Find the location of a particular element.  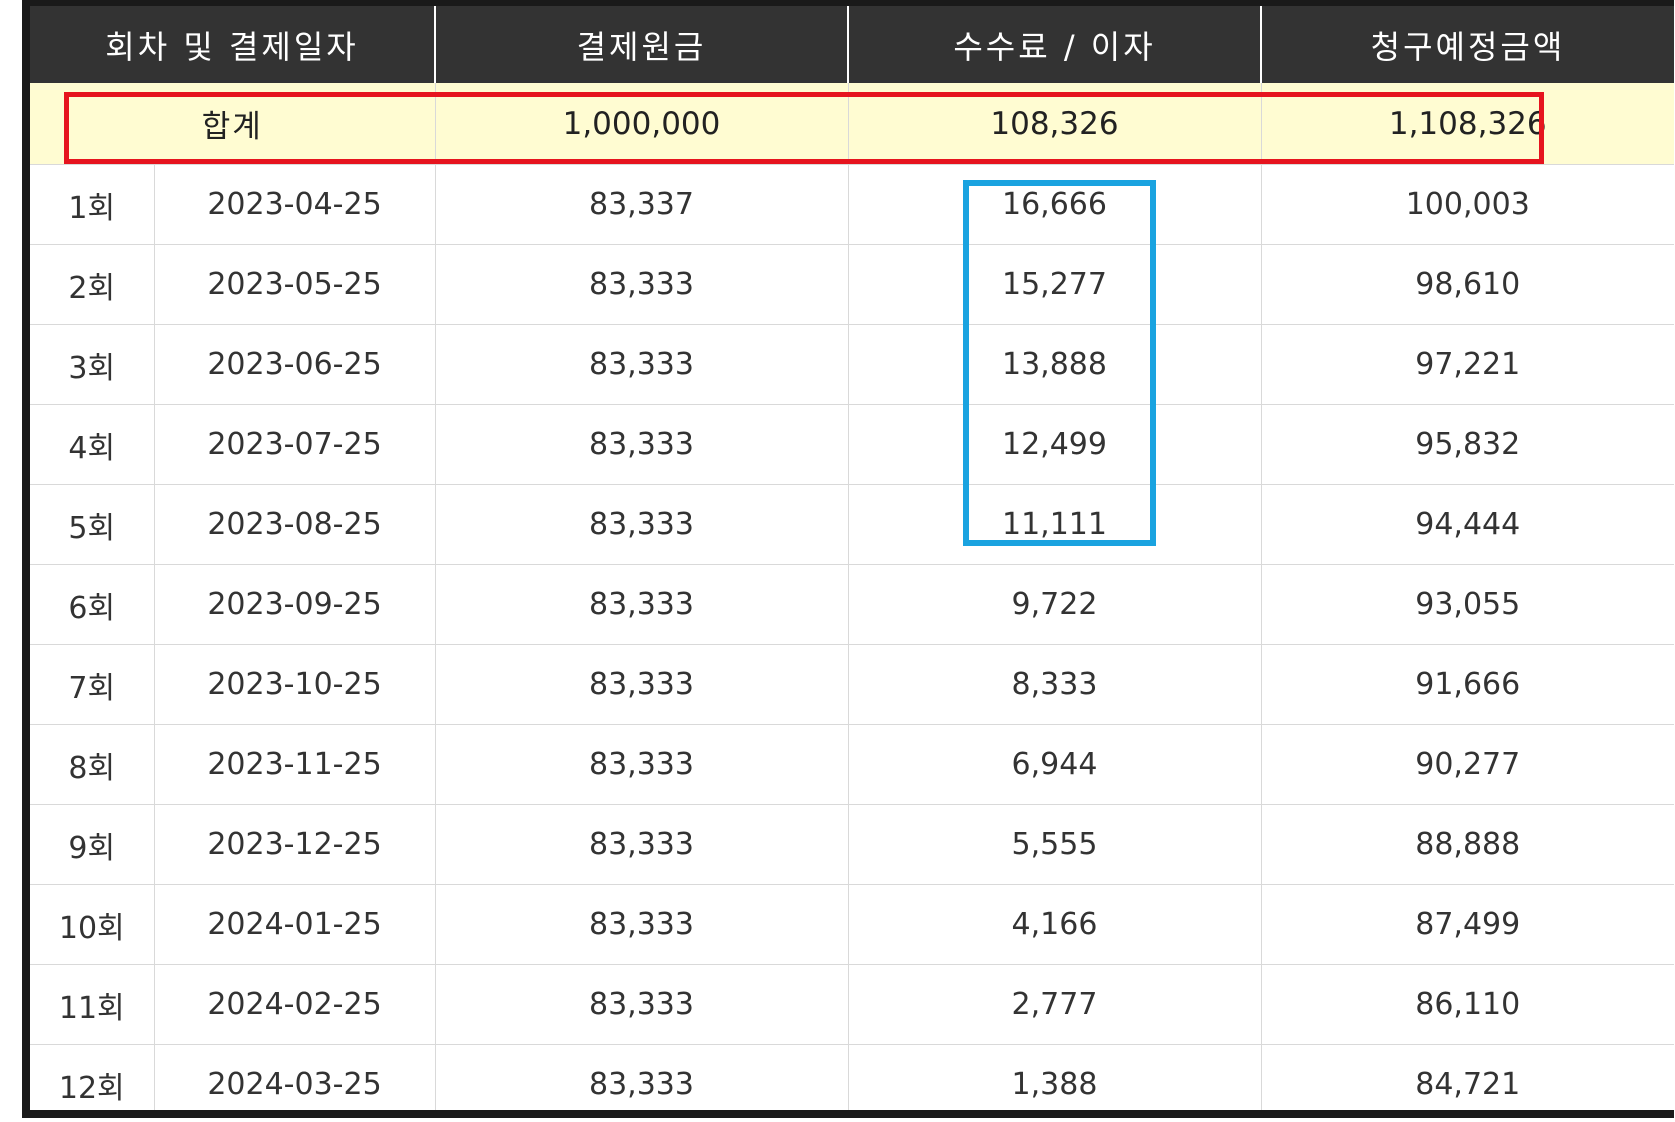

table-row: 12회 2024-03-25 83,333 1,388 84,721 is located at coordinates (852, 1077).